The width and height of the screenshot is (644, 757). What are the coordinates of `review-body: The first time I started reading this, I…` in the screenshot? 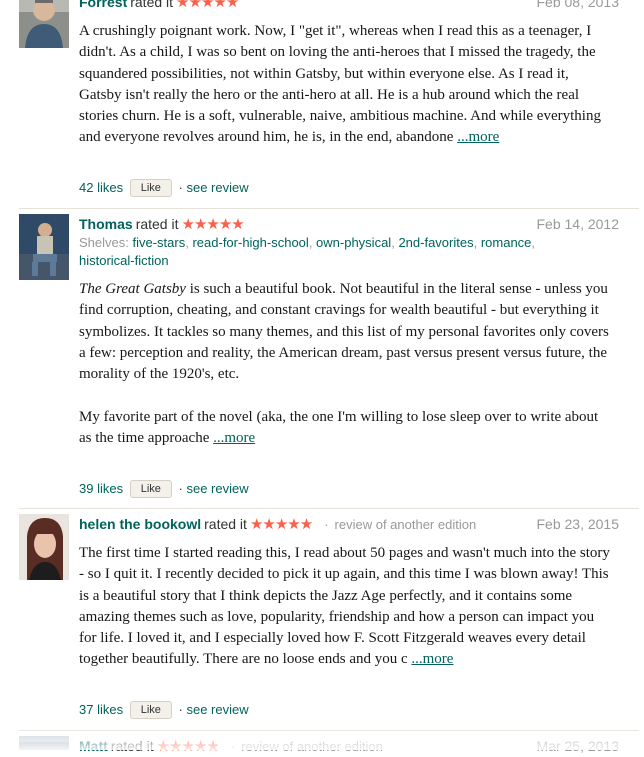 It's located at (344, 606).